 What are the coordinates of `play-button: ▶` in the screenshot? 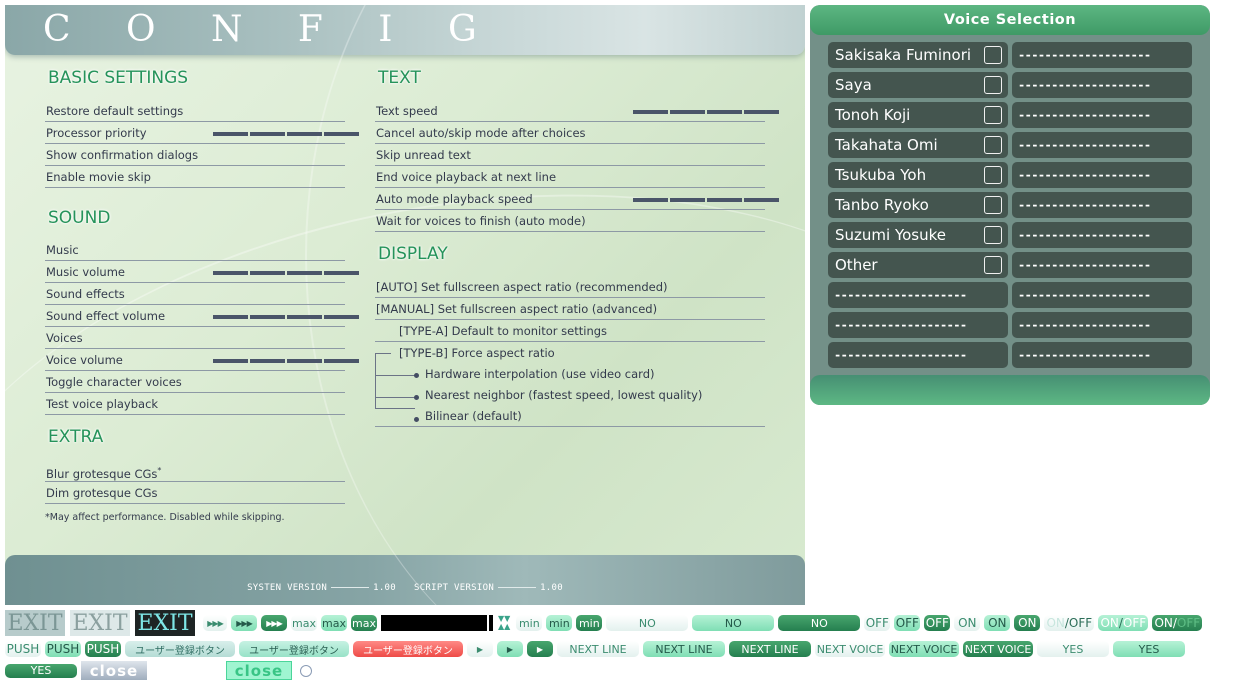 It's located at (480, 649).